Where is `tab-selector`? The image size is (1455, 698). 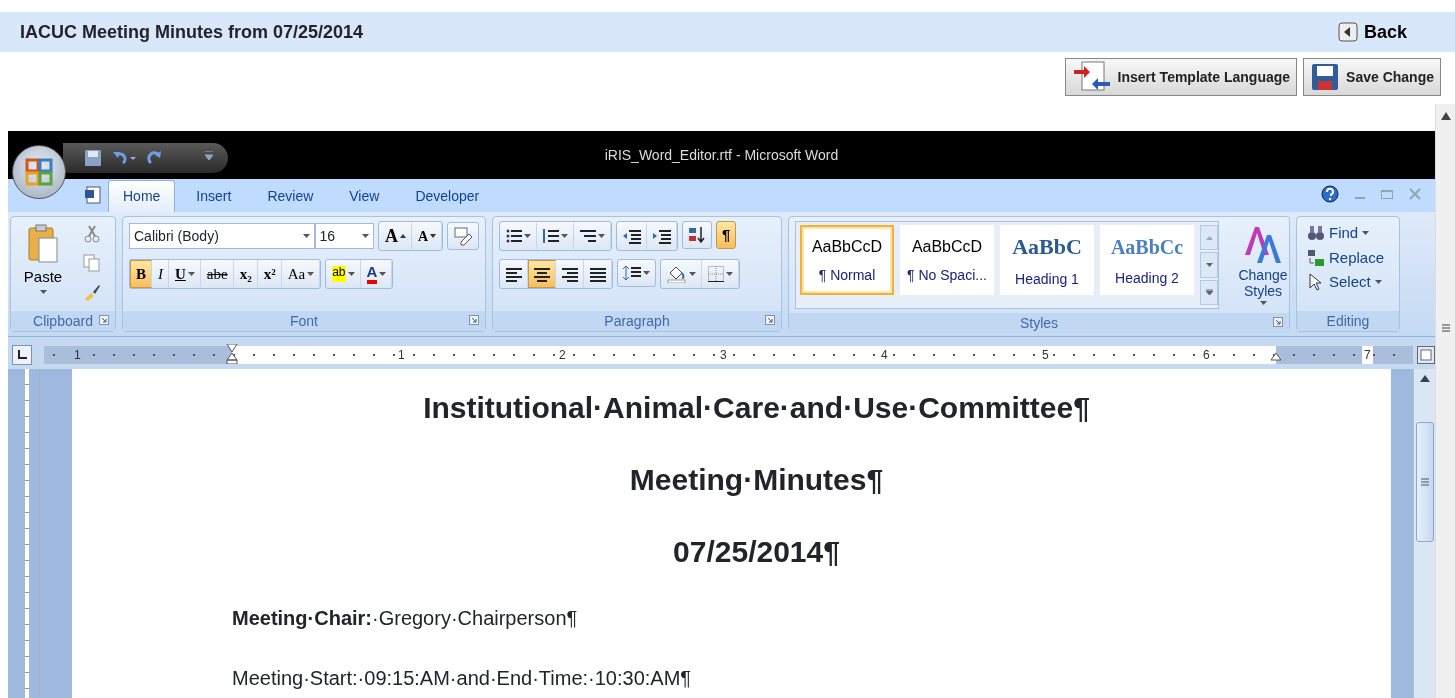 tab-selector is located at coordinates (22, 355).